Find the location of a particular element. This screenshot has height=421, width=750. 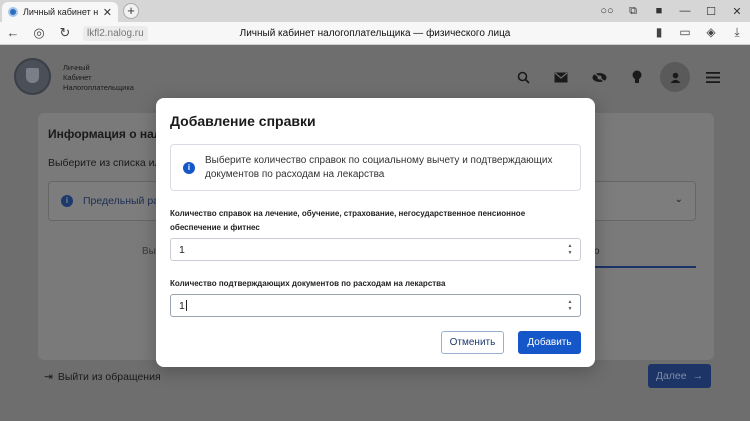

exit-icon: ⇥ is located at coordinates (48, 377).